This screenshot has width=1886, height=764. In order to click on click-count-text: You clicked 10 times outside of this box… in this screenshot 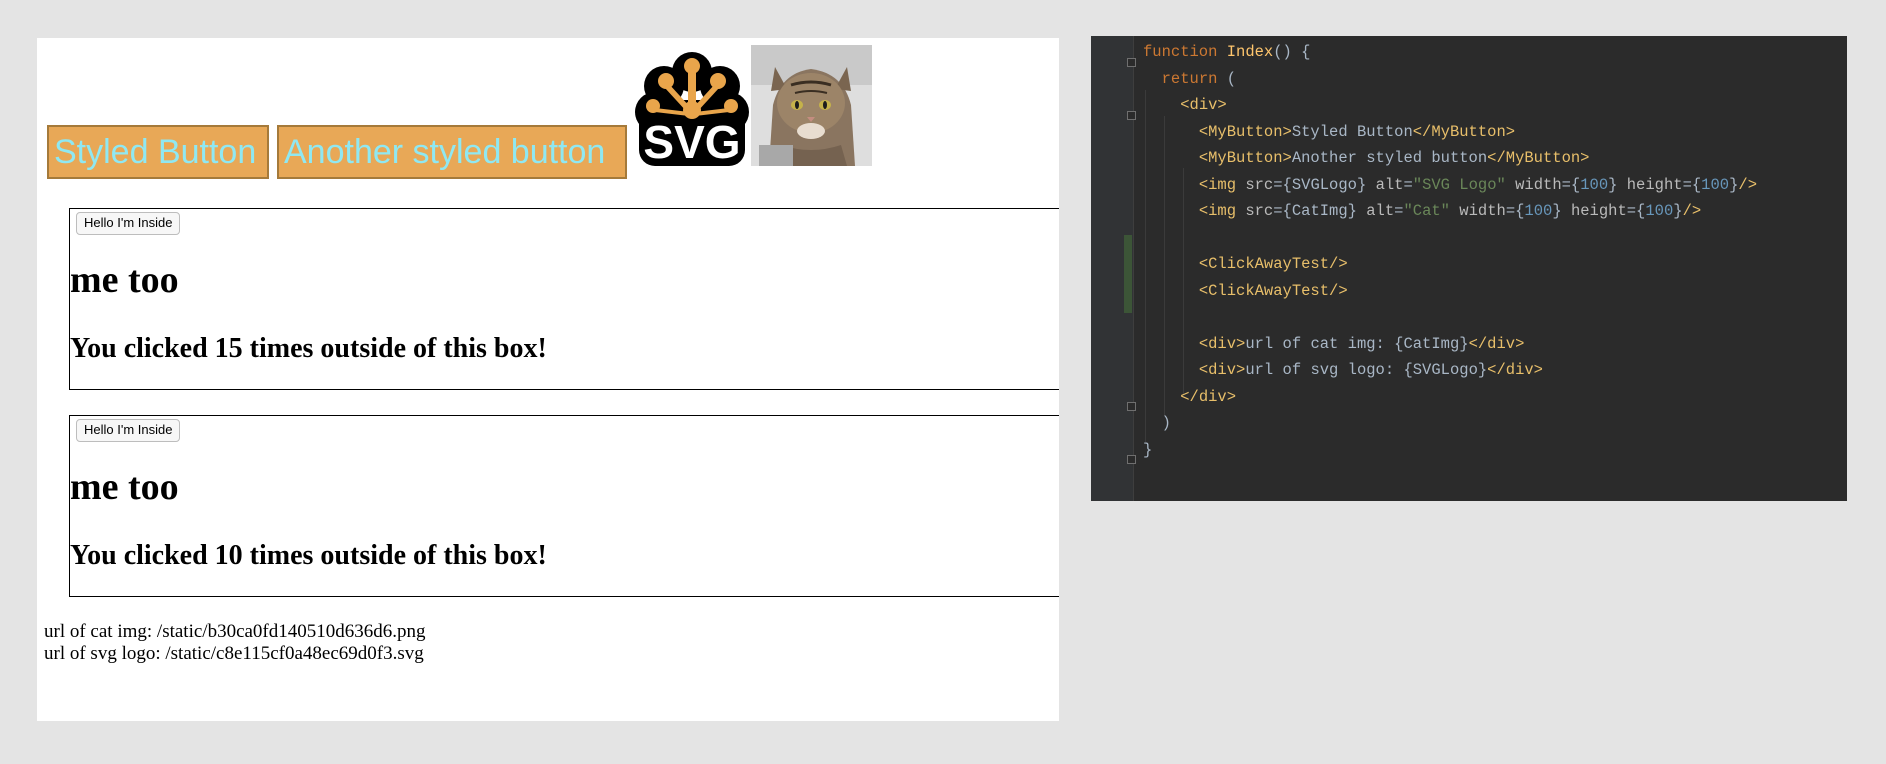, I will do `click(308, 555)`.